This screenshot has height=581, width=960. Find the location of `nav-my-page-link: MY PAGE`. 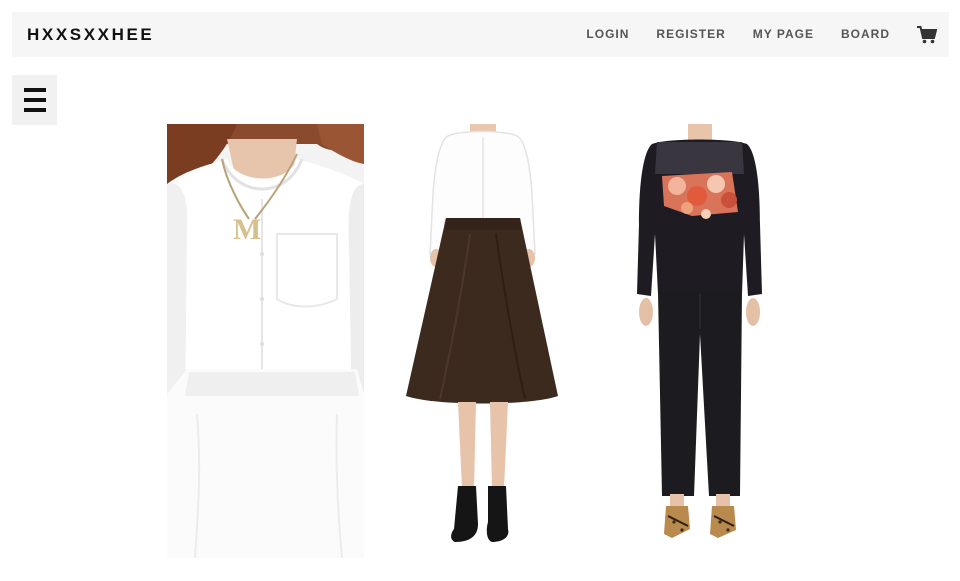

nav-my-page-link: MY PAGE is located at coordinates (783, 34).